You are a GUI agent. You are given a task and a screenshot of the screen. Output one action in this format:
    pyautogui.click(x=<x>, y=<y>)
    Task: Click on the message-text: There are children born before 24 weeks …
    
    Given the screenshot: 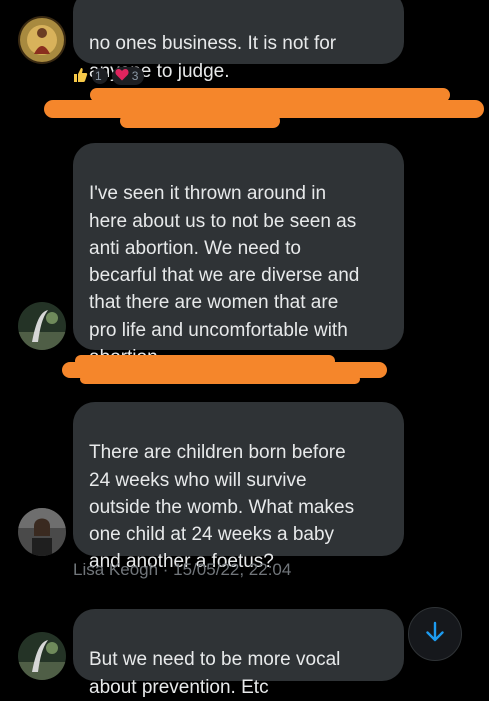 What is the action you would take?
    pyautogui.click(x=222, y=507)
    